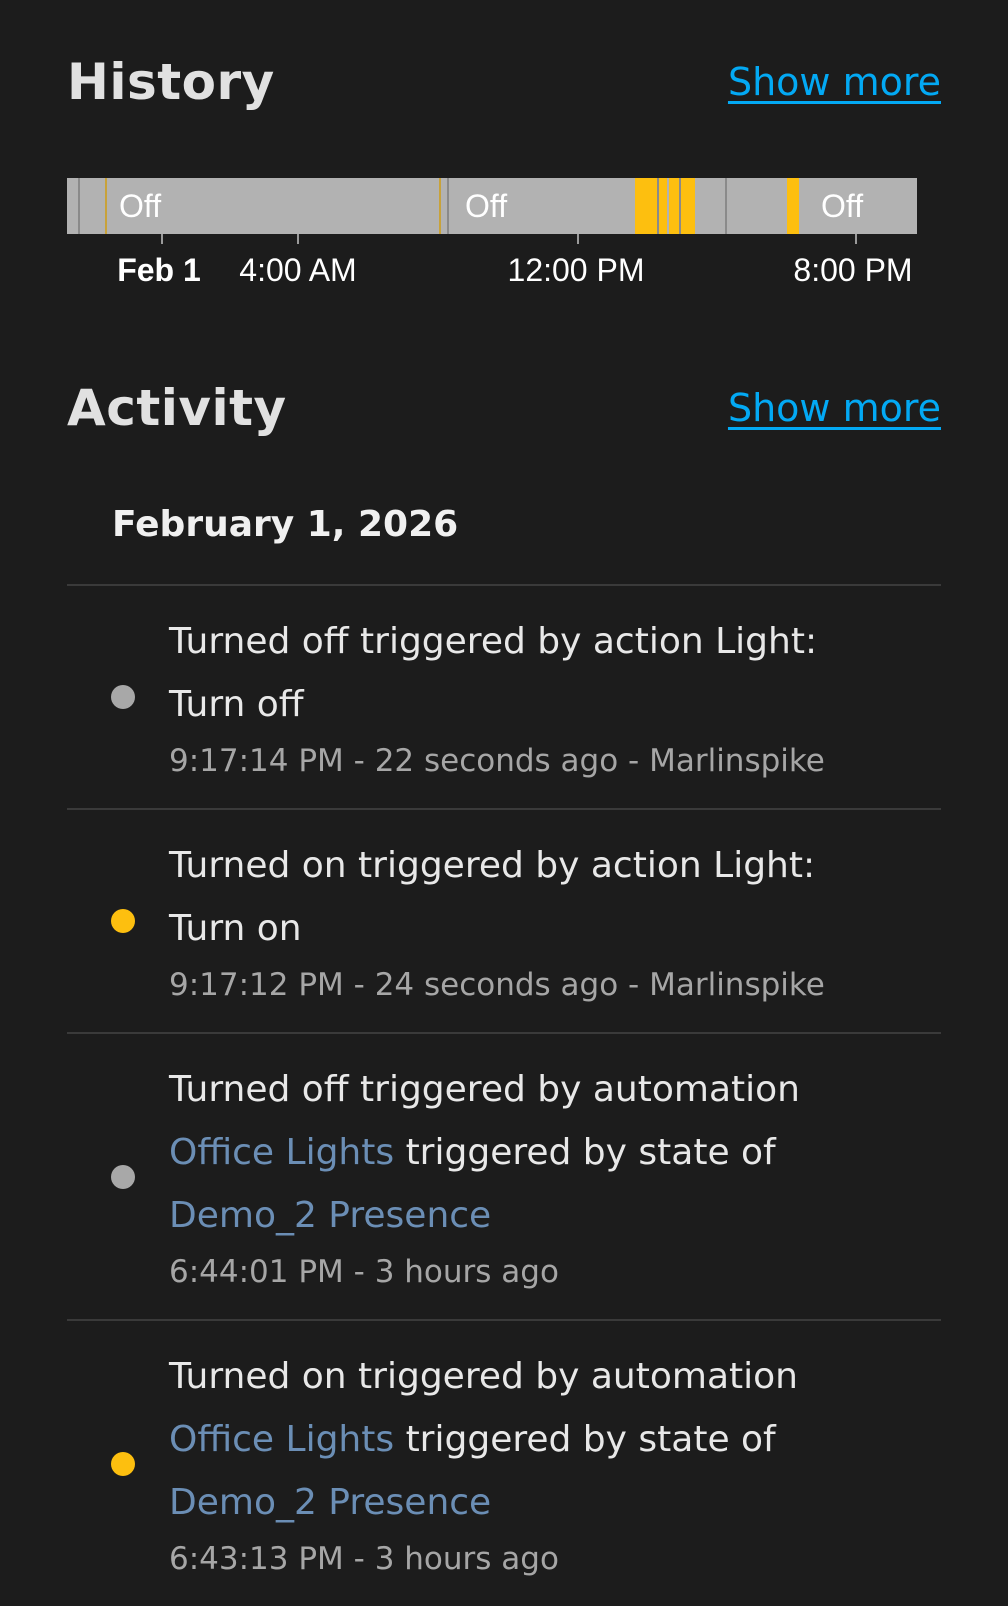 The width and height of the screenshot is (1008, 1606). I want to click on timeline-axis: Feb 1 4:00 AM 12:00 PM 8:00 PM, so click(492, 269).